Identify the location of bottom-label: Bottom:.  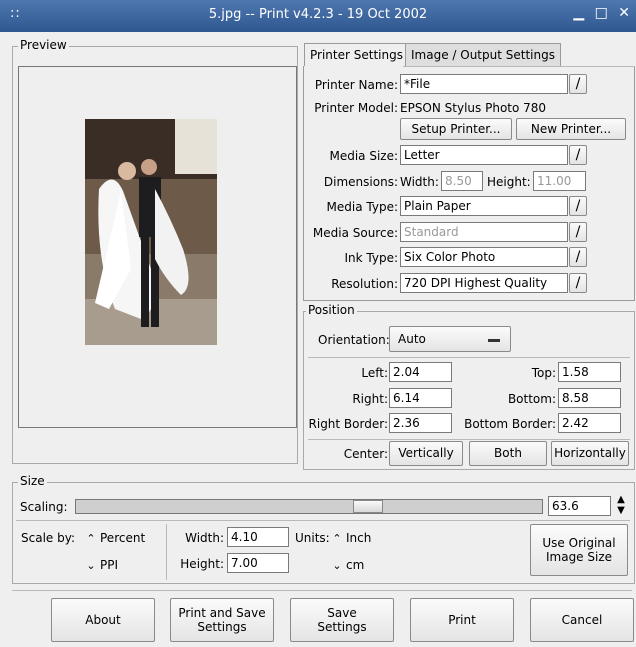
(531, 399).